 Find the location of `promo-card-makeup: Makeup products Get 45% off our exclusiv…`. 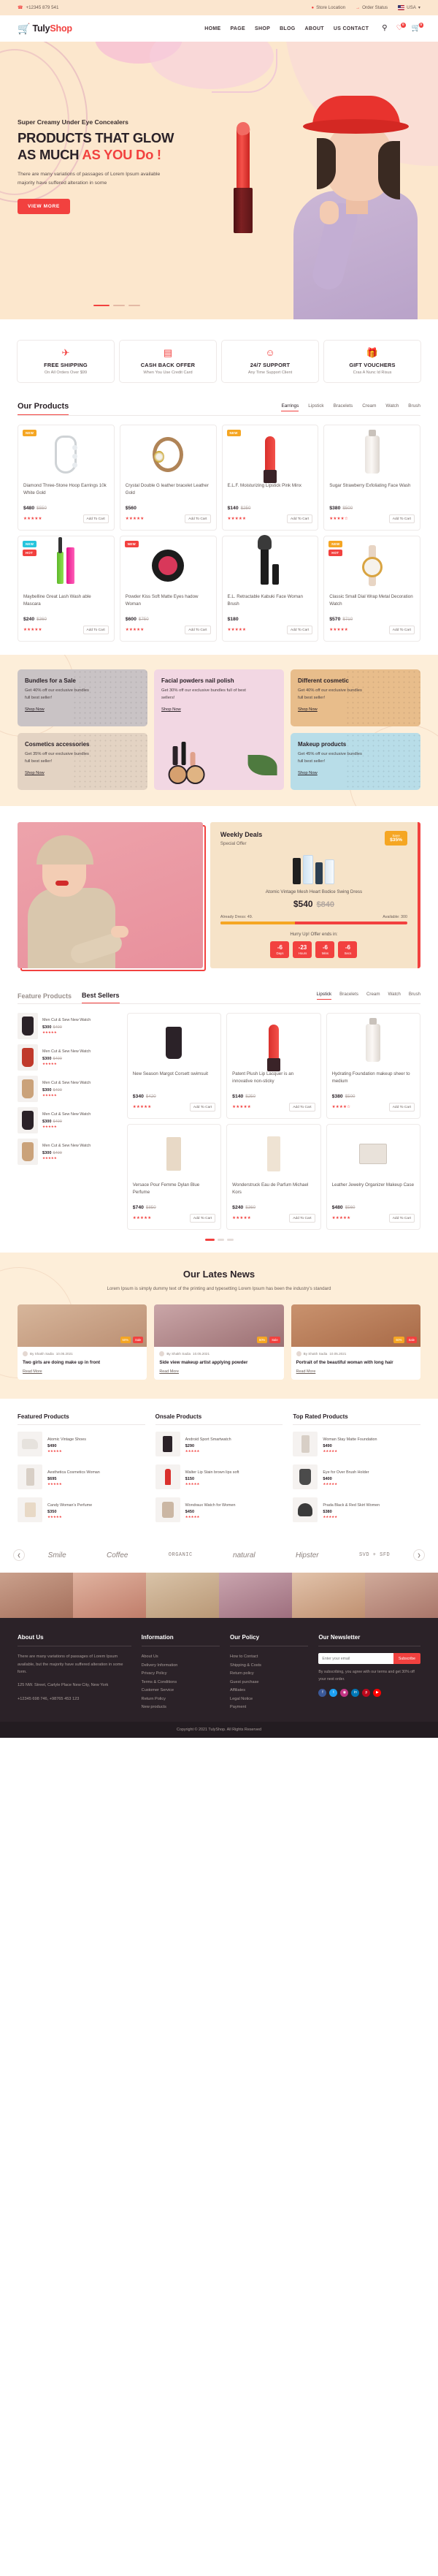

promo-card-makeup: Makeup products Get 45% off our exclusiv… is located at coordinates (355, 761).